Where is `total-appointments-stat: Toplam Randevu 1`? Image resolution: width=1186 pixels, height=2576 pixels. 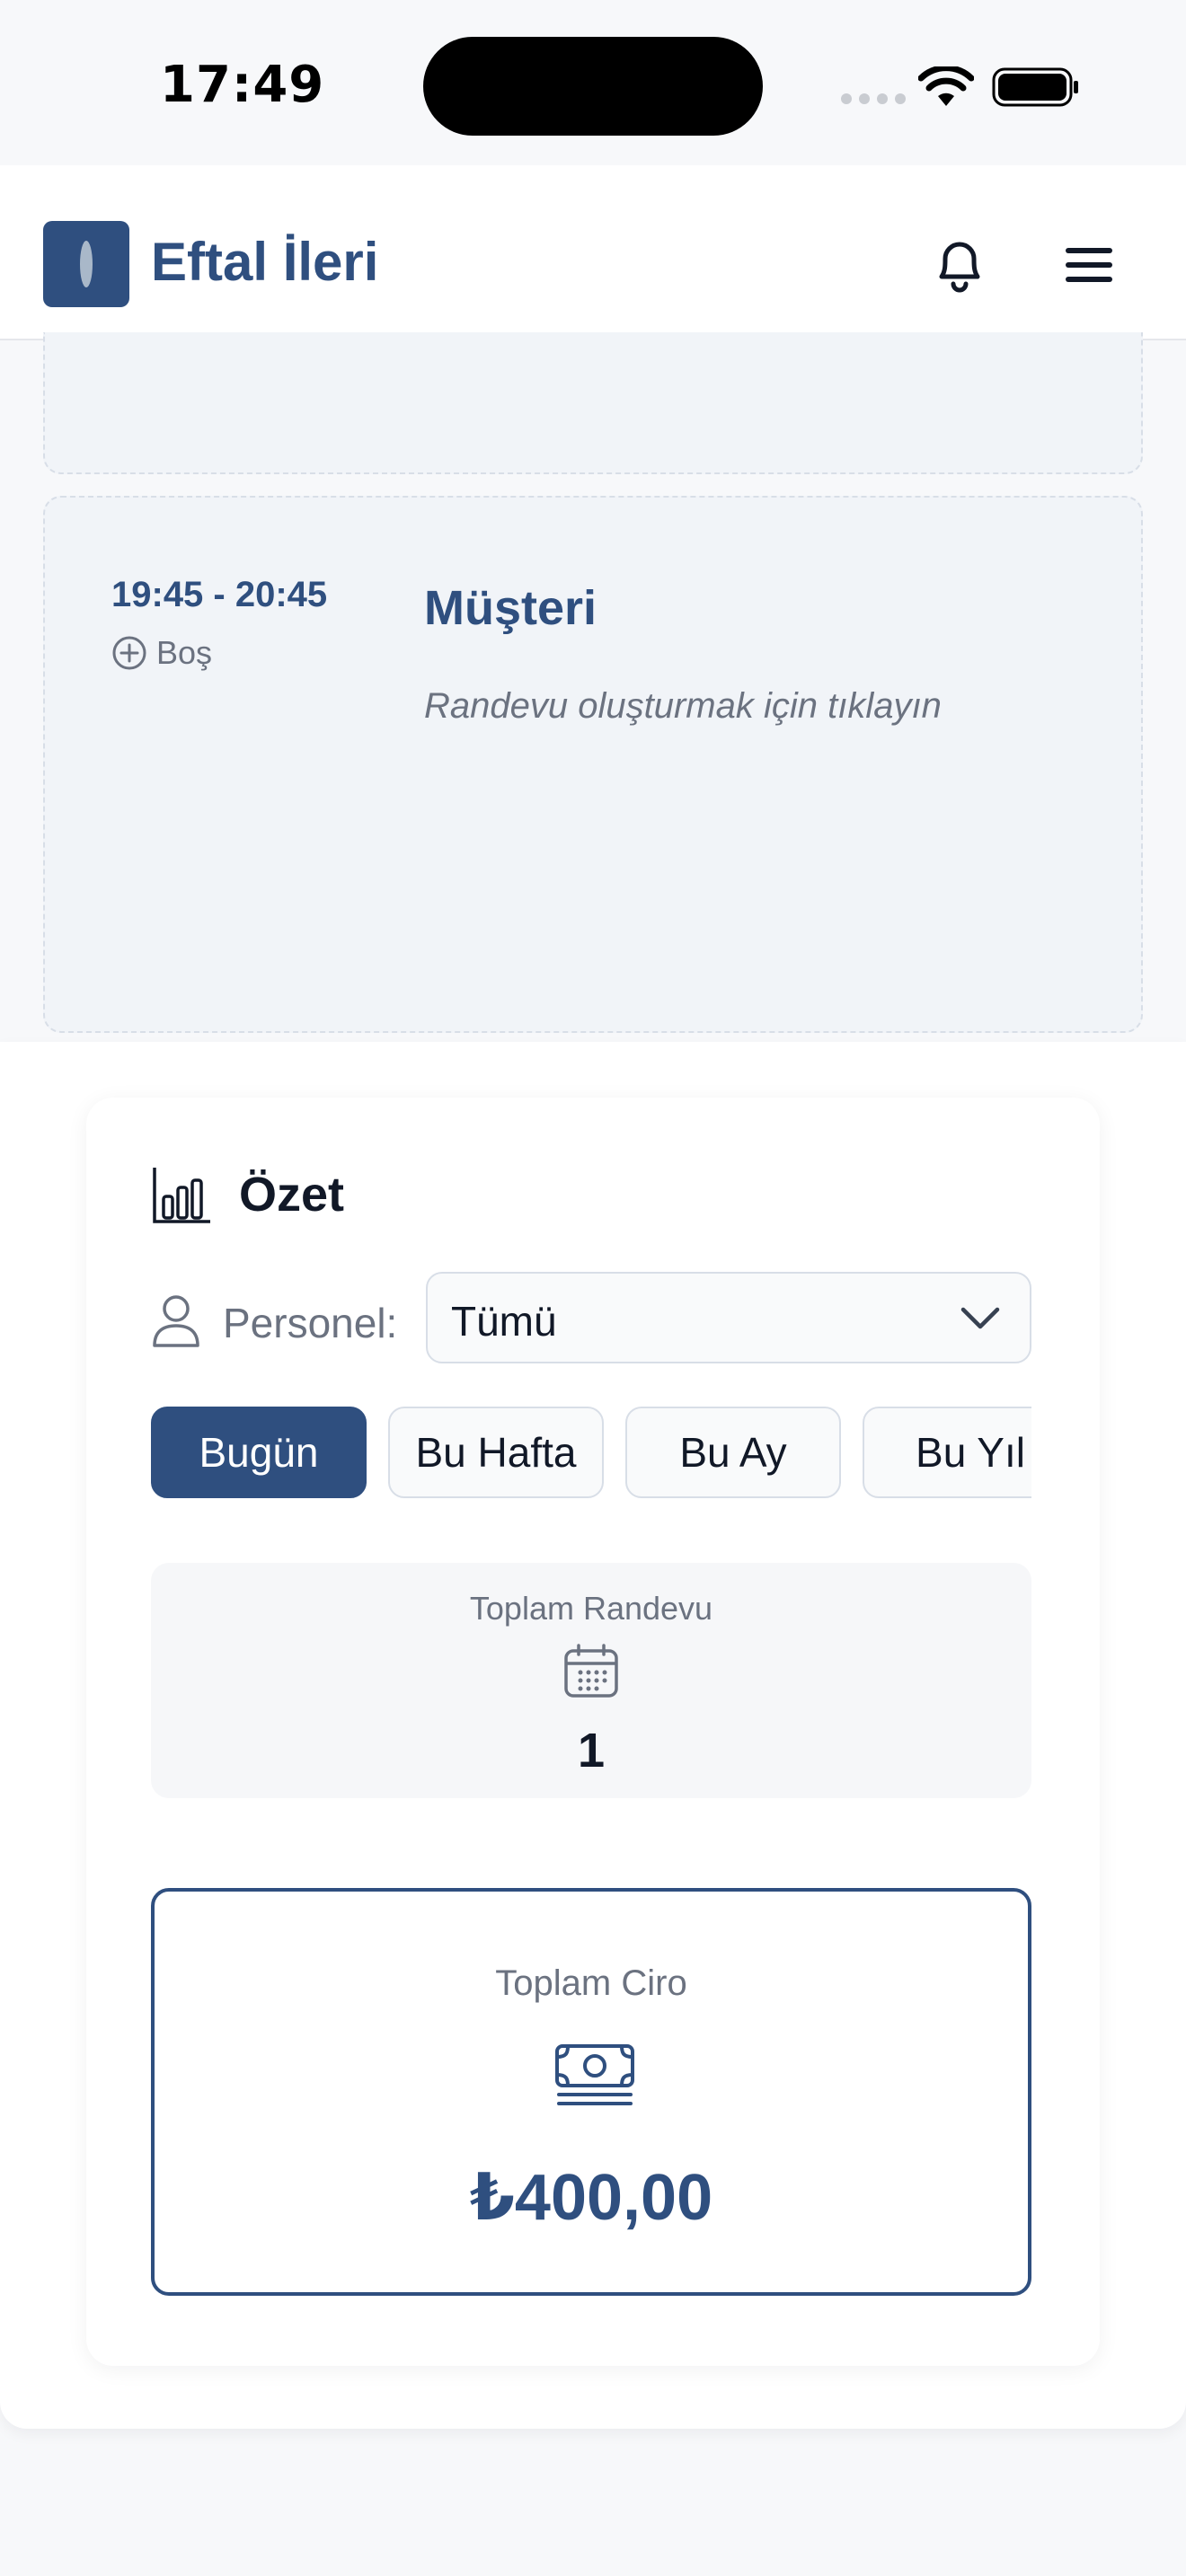
total-appointments-stat: Toplam Randevu 1 is located at coordinates (591, 1680).